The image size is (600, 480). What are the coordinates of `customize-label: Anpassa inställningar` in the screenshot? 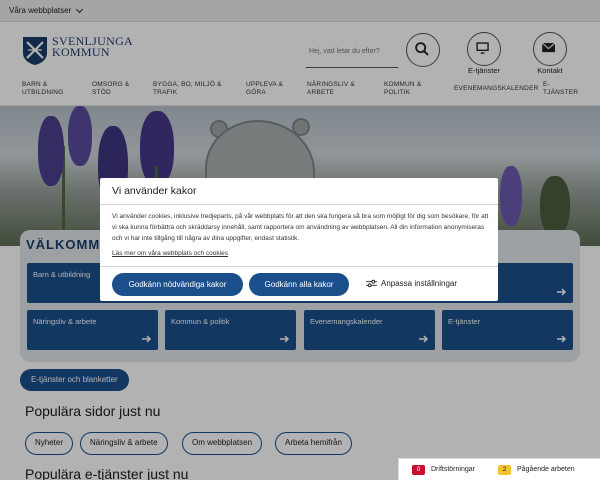 It's located at (419, 283).